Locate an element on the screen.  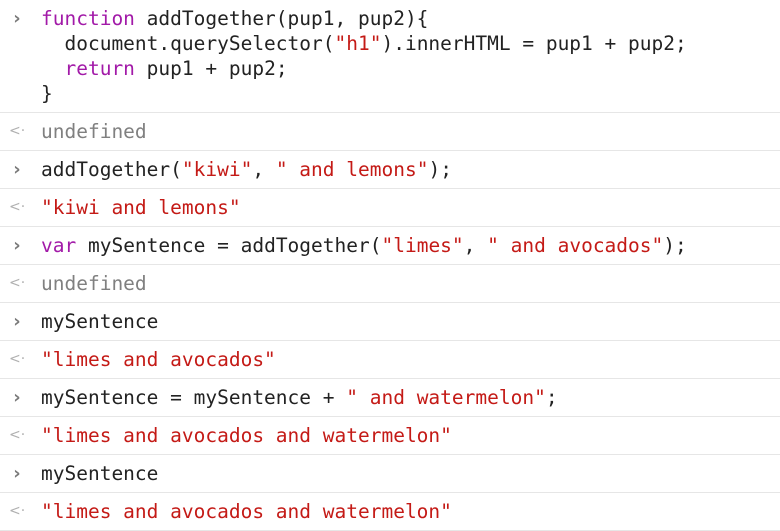
code-token: "kiwi" is located at coordinates (217, 169).